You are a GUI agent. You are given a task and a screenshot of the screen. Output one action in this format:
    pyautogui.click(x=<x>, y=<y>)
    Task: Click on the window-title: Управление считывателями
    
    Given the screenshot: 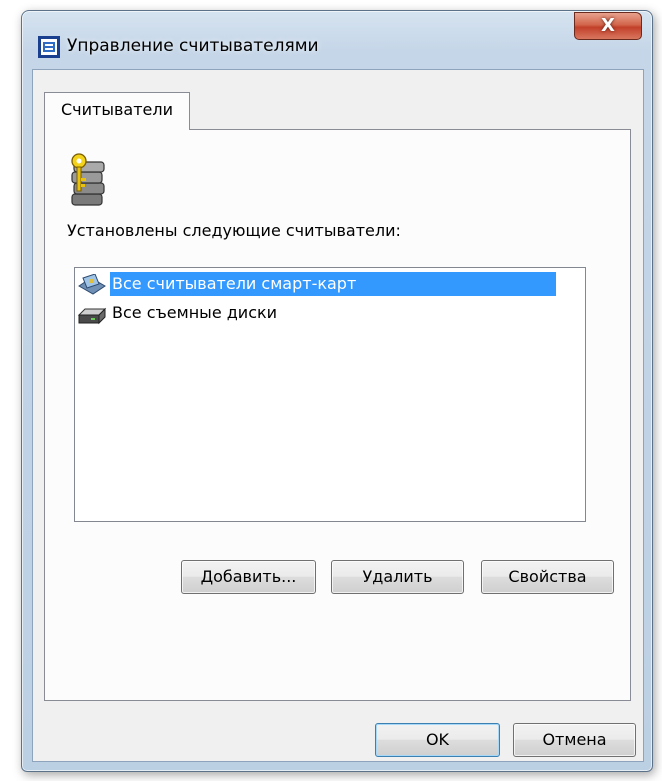 What is the action you would take?
    pyautogui.click(x=193, y=46)
    